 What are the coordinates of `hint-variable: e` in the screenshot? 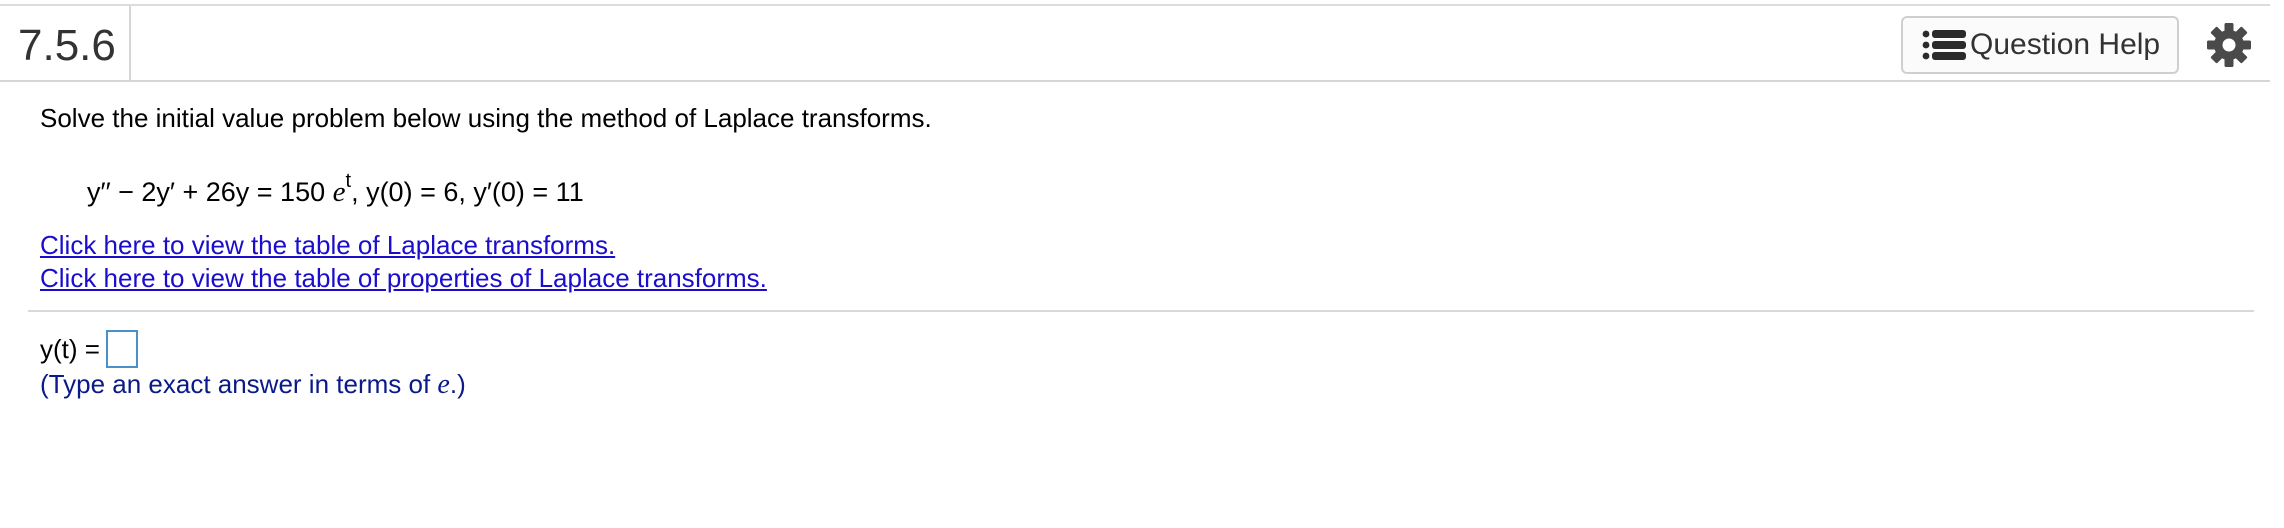 It's located at (443, 384).